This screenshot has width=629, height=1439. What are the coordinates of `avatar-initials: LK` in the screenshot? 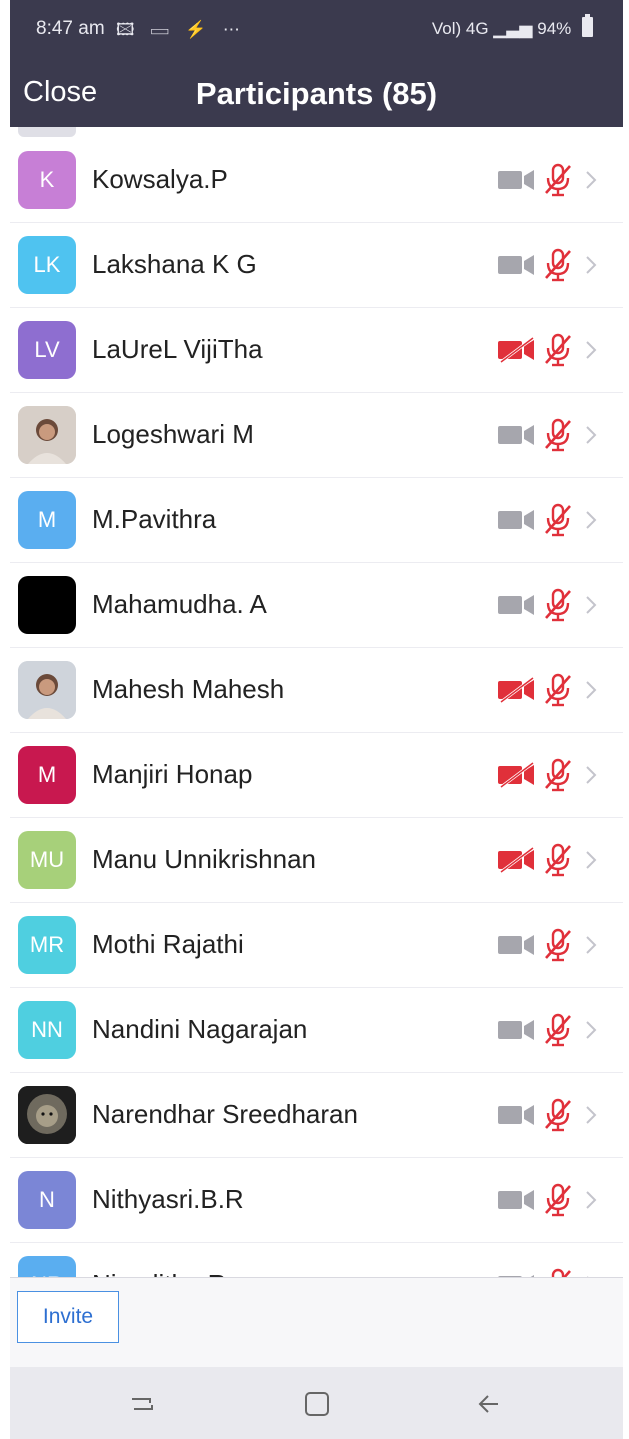 It's located at (47, 264).